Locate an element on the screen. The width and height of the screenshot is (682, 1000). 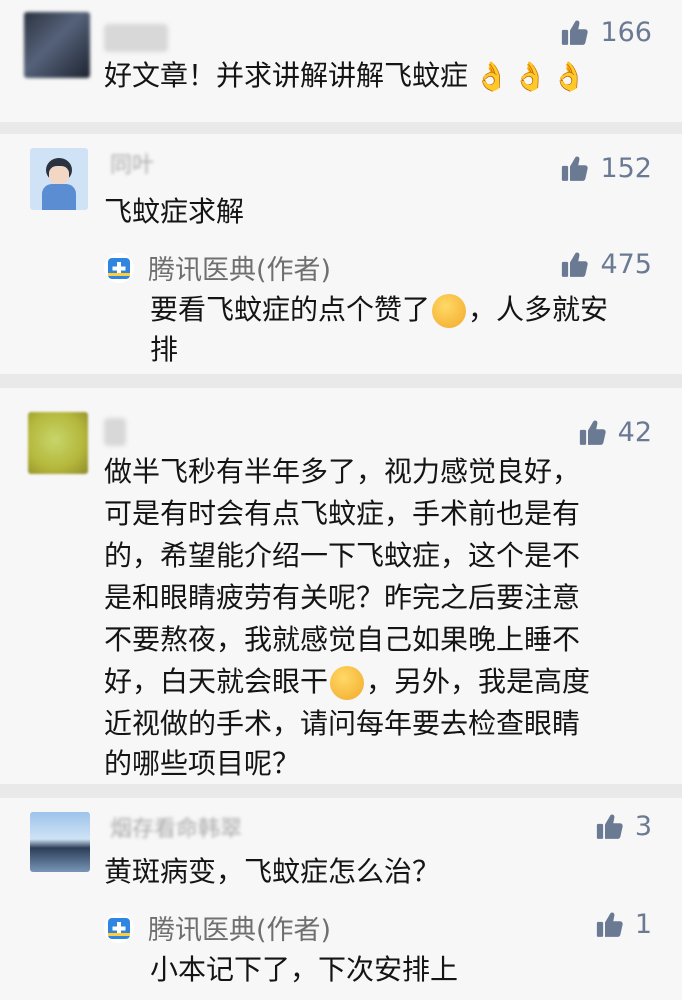
like-button: 152 is located at coordinates (606, 169).